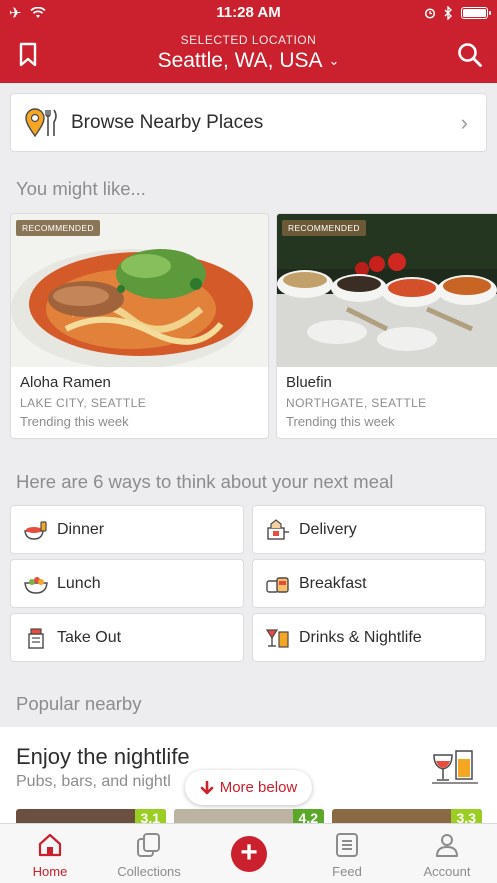 This screenshot has height=883, width=497. Describe the element at coordinates (36, 585) in the screenshot. I see `lunch-icon` at that location.